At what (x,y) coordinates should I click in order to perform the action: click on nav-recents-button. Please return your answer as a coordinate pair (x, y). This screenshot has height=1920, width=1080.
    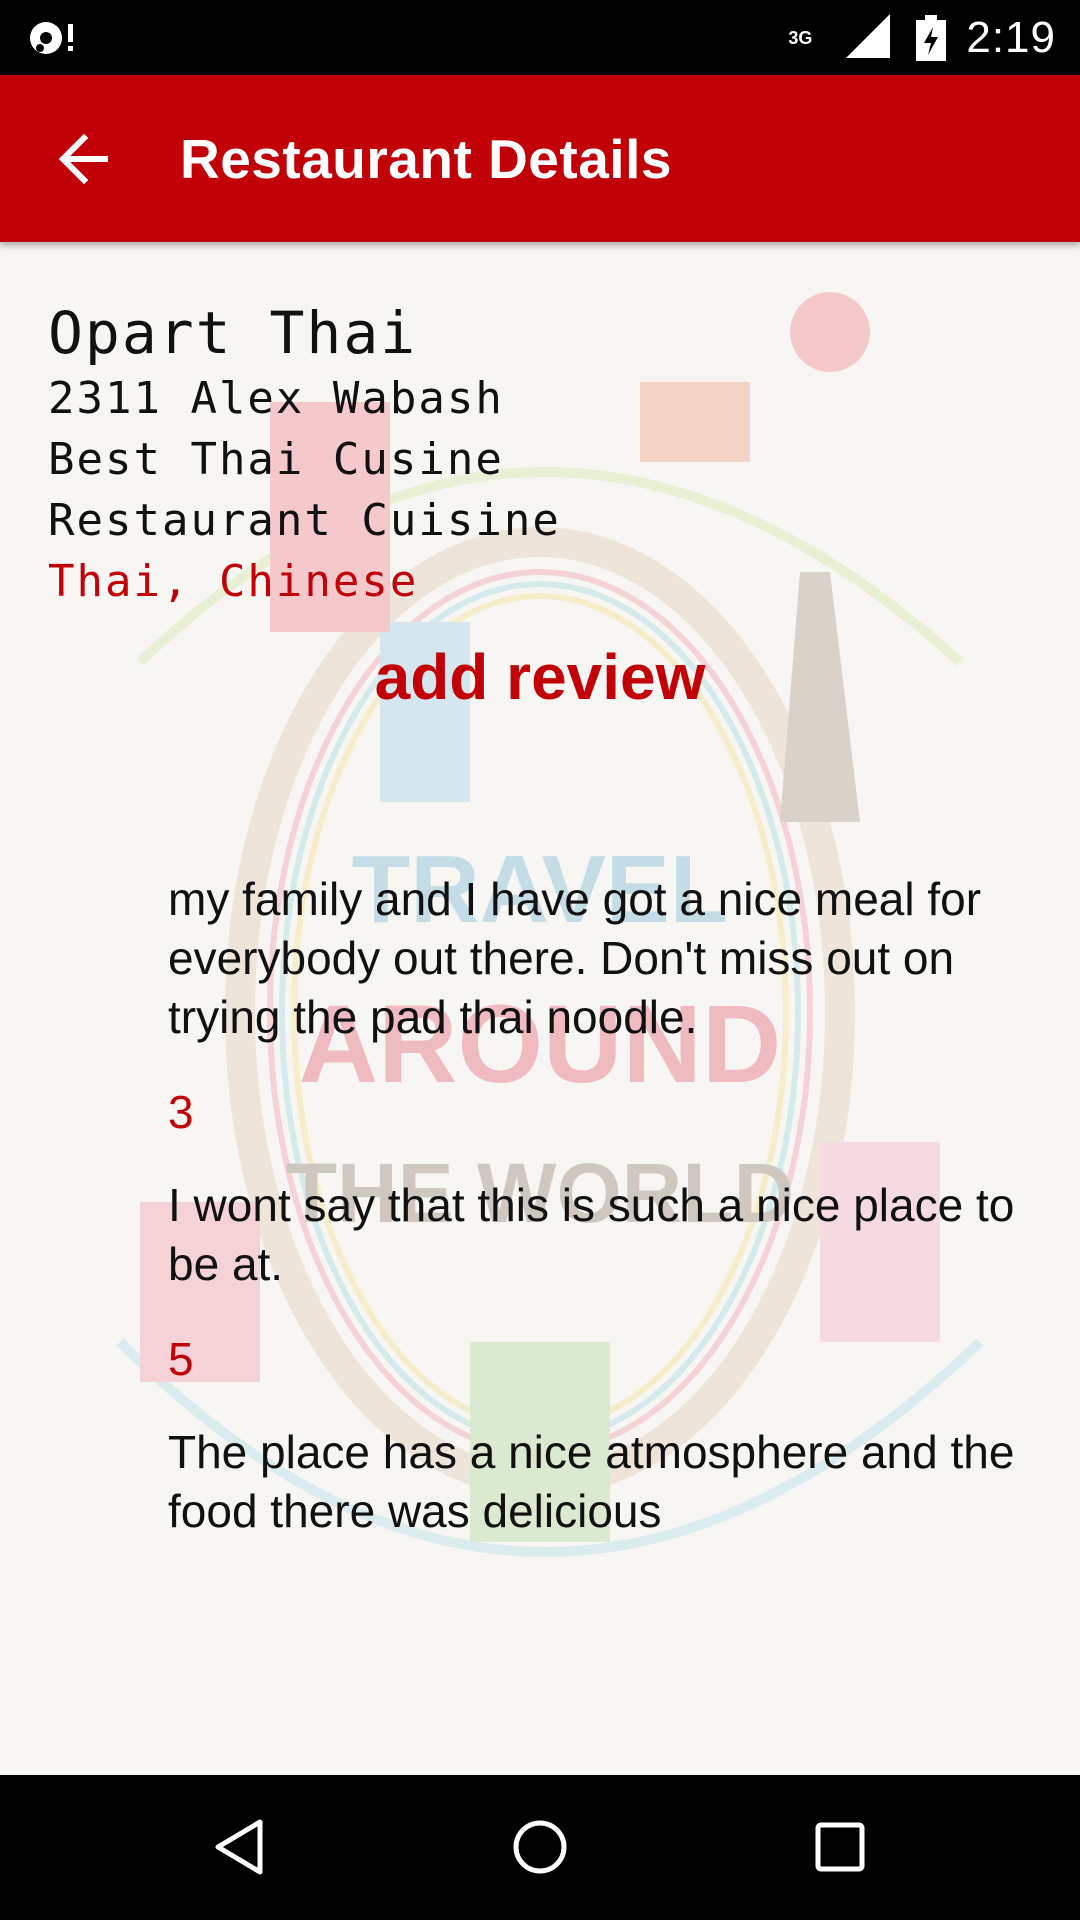
    Looking at the image, I should click on (840, 1847).